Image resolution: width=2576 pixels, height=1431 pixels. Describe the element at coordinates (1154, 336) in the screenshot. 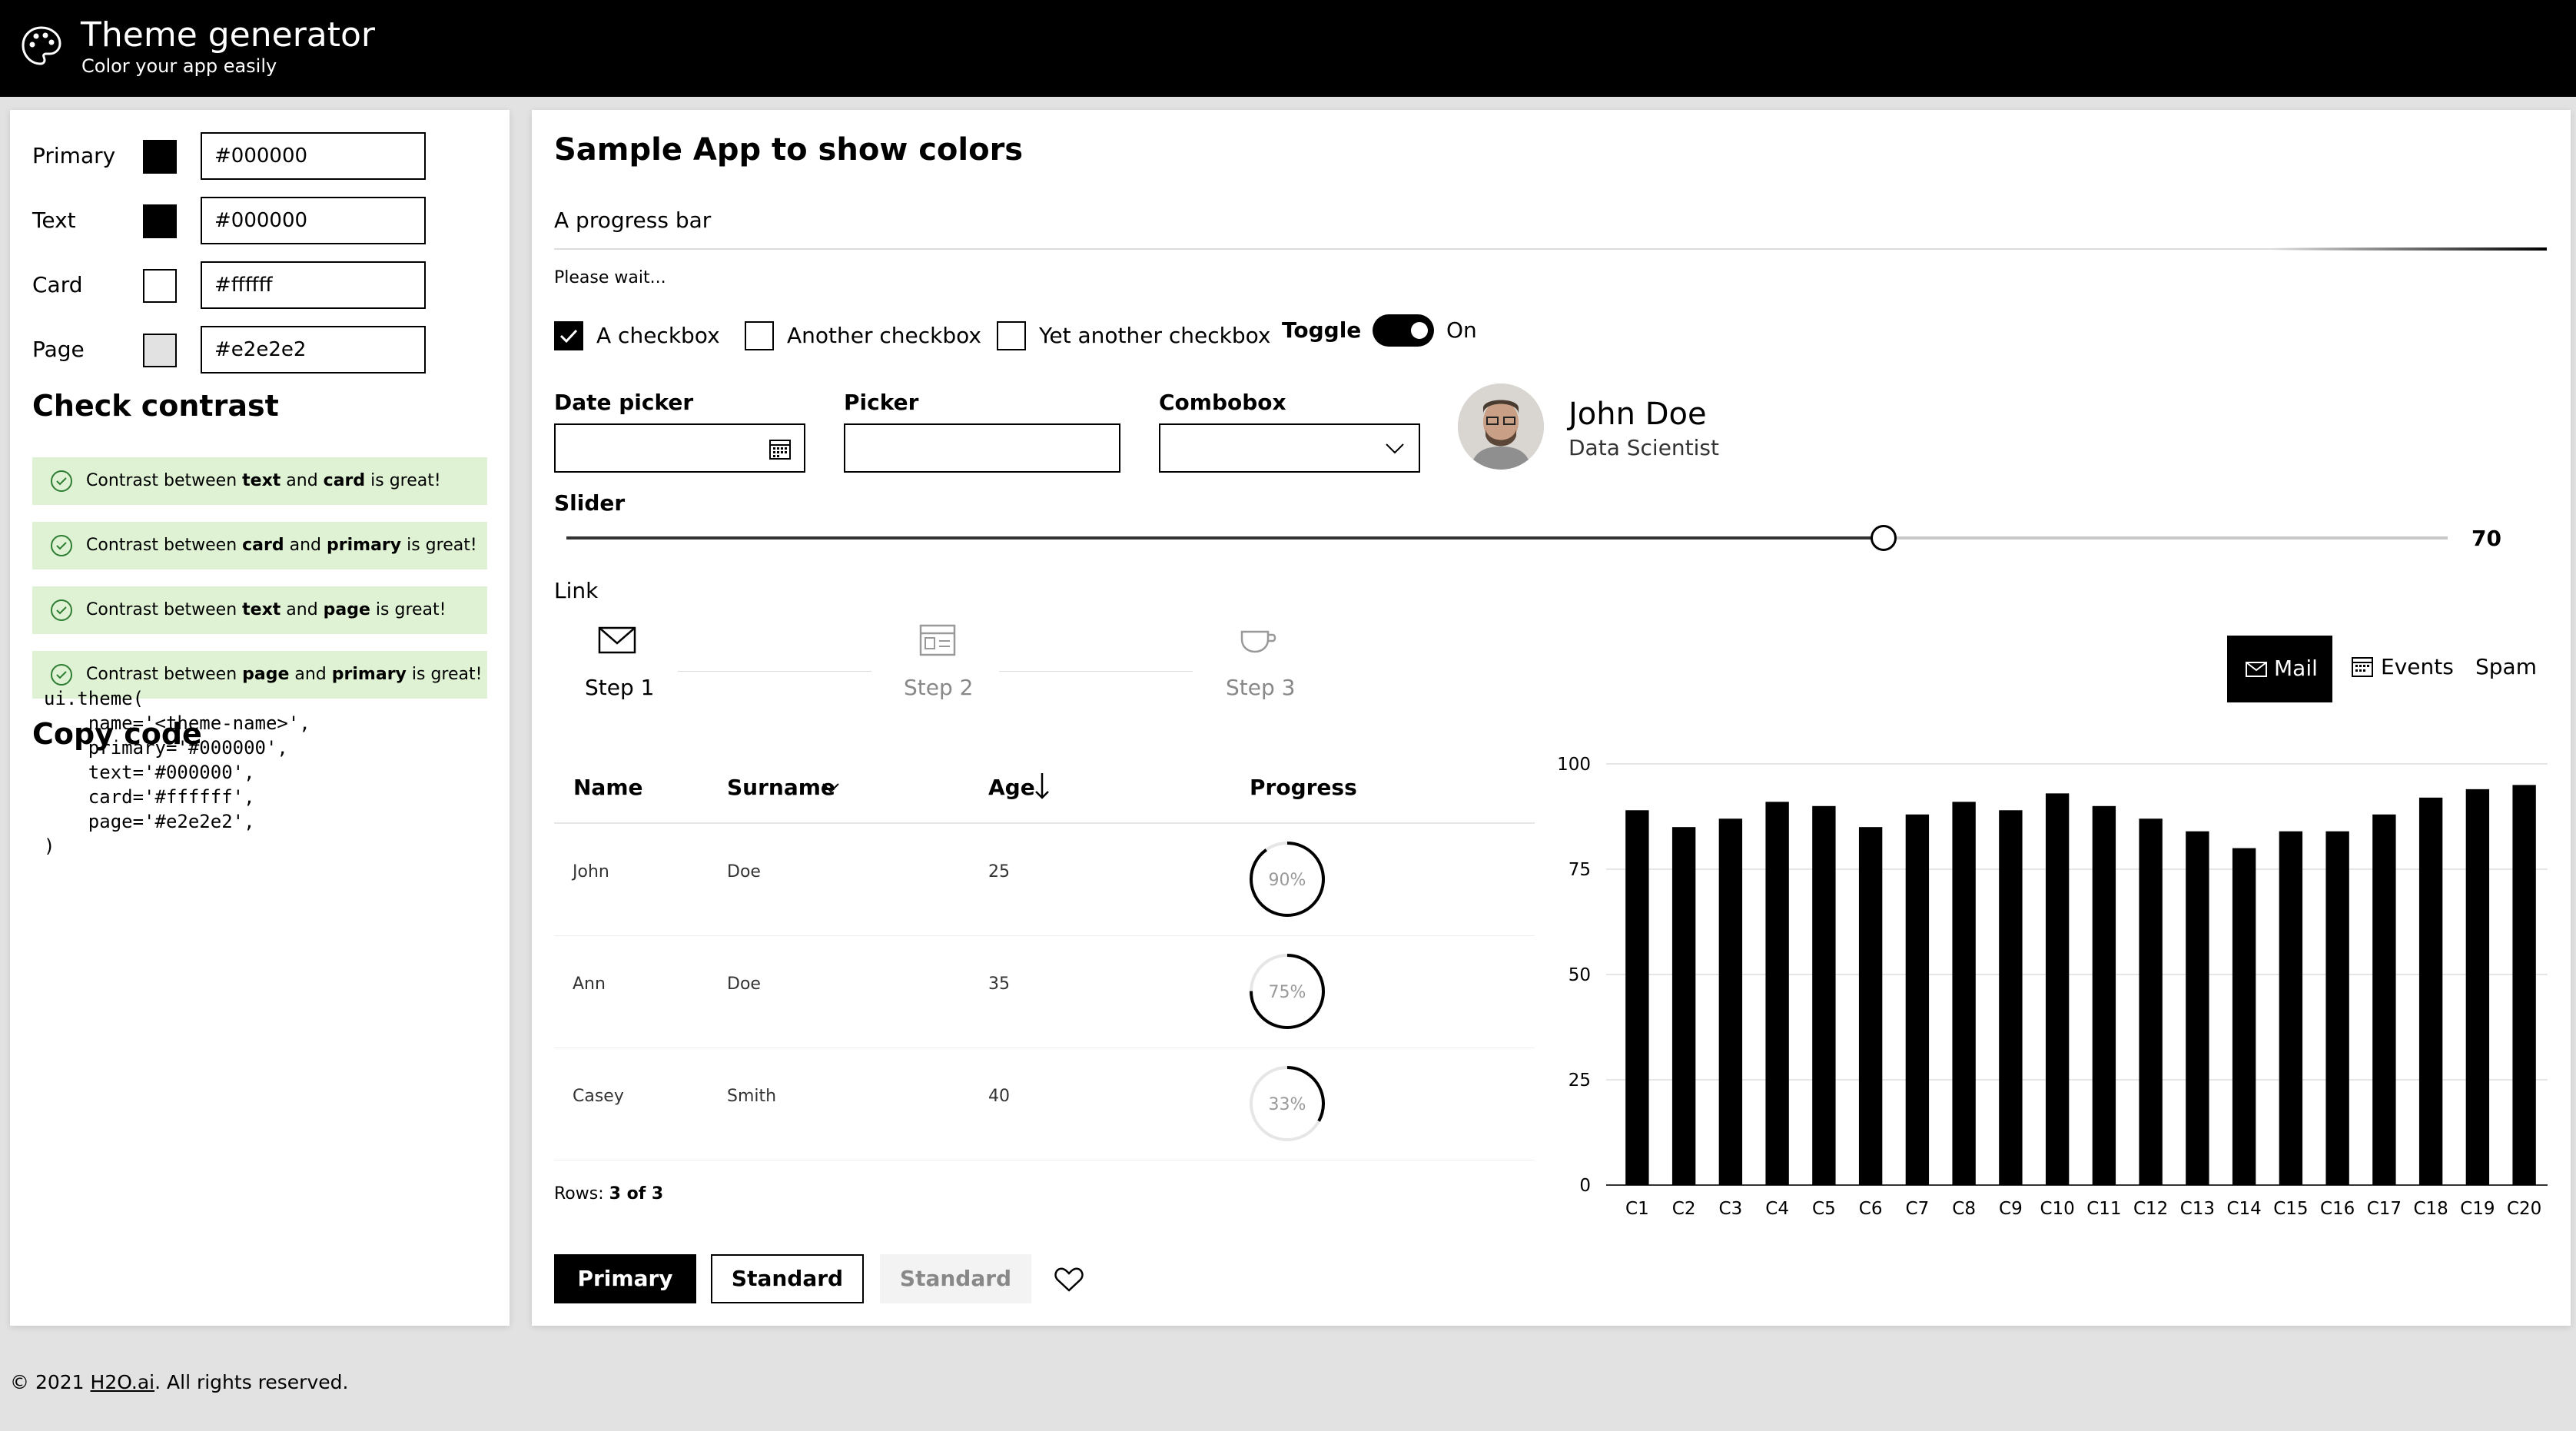

I see `checkbox-label: Yet another checkbox` at that location.